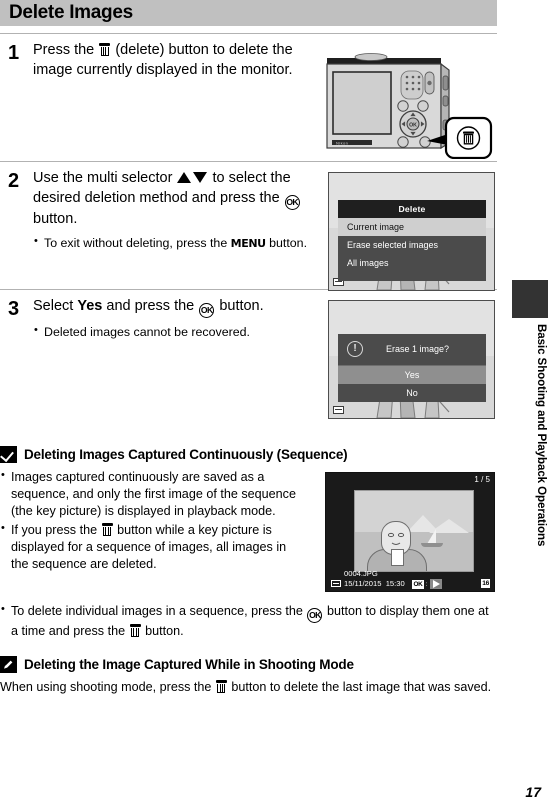 Image resolution: width=555 pixels, height=809 pixels. What do you see at coordinates (409, 106) in the screenshot?
I see `camera-back-svg: Nikon OK` at bounding box center [409, 106].